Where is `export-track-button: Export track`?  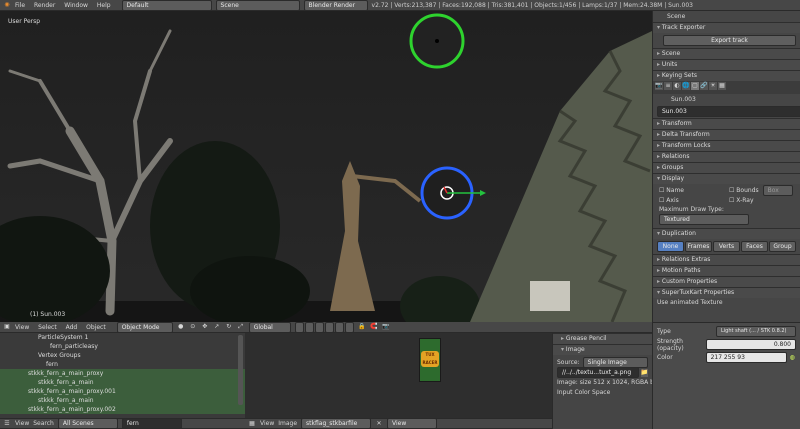 export-track-button: Export track is located at coordinates (729, 40).